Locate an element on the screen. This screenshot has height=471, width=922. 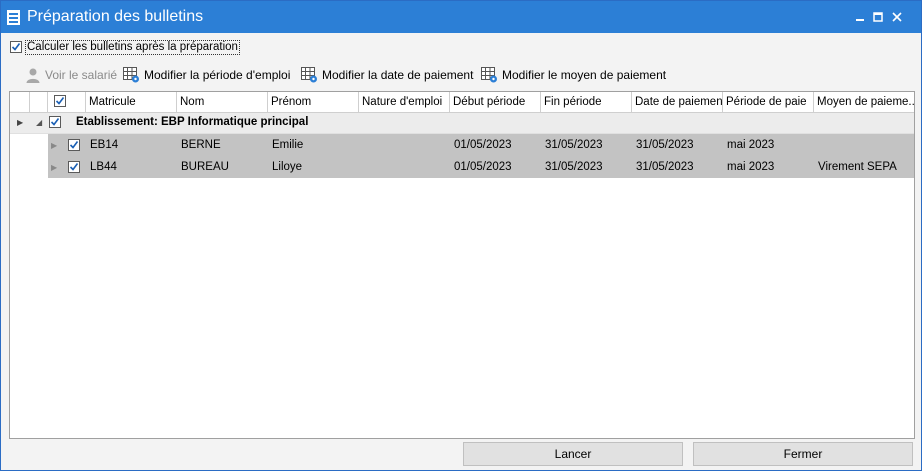
group-checkbox is located at coordinates (55, 122).